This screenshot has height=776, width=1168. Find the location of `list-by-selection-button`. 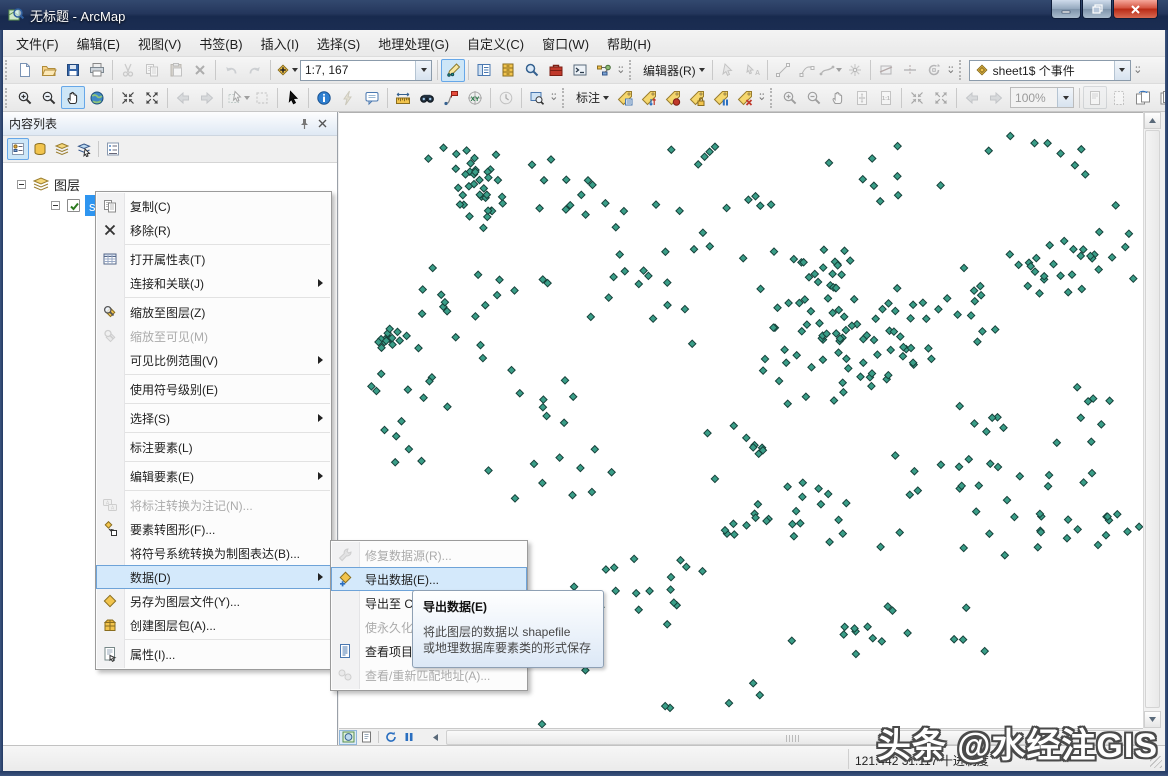

list-by-selection-button is located at coordinates (84, 149).